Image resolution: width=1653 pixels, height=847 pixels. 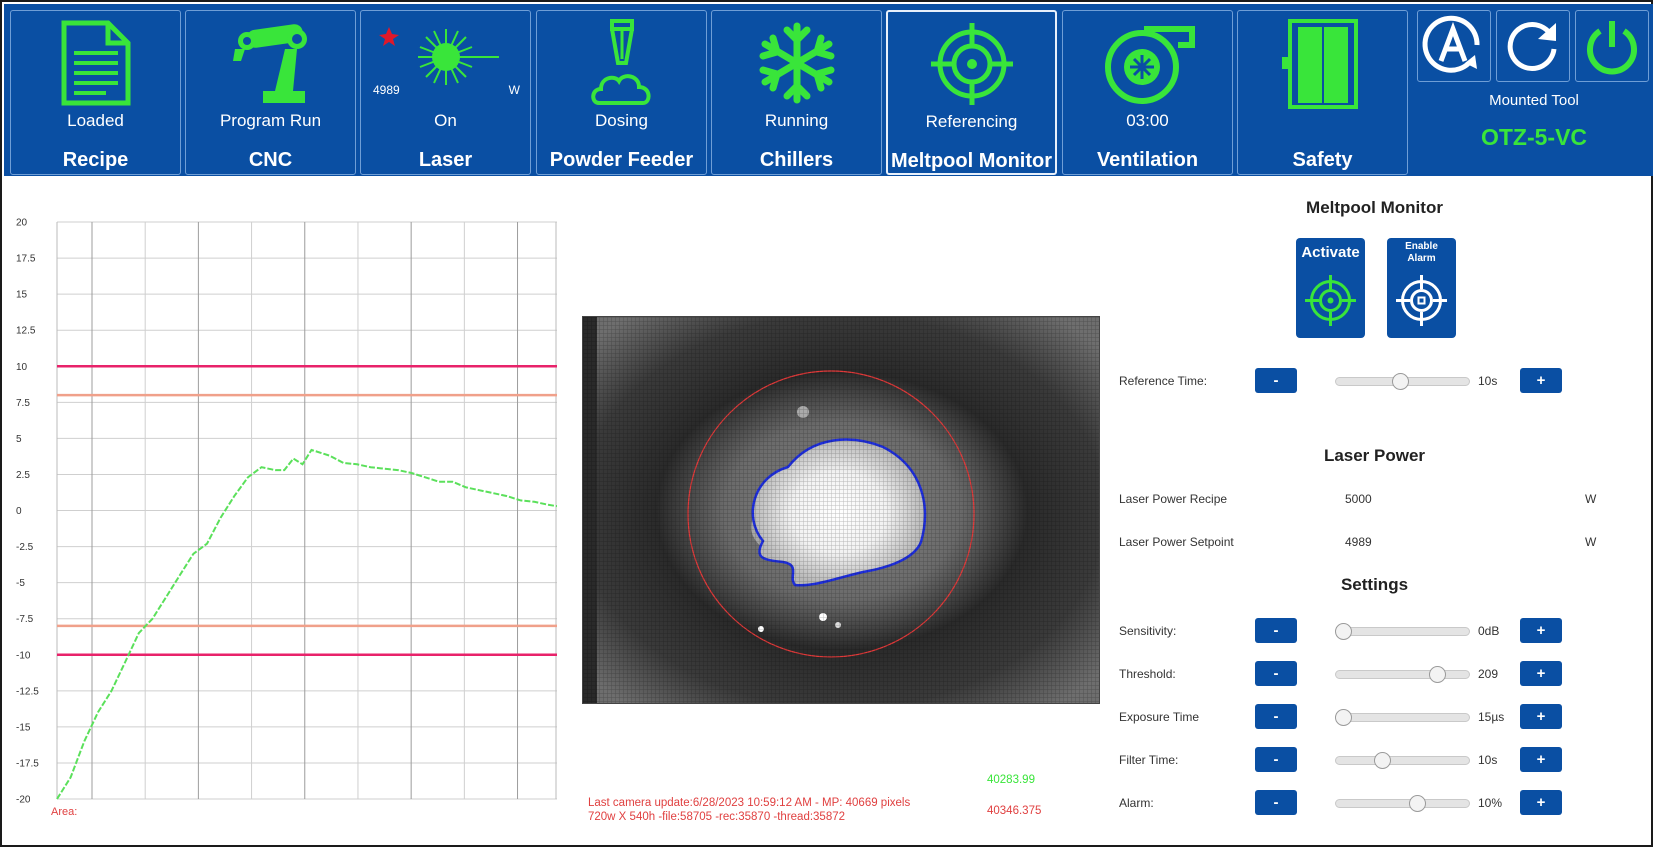 I want to click on camera-image, so click(x=841, y=510).